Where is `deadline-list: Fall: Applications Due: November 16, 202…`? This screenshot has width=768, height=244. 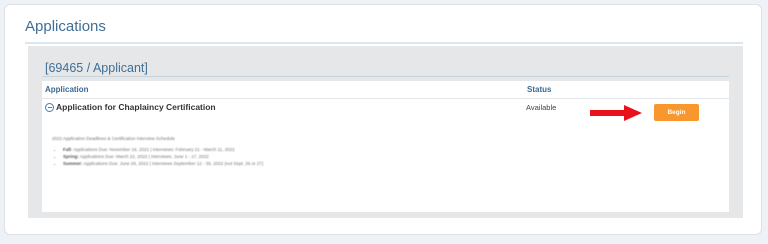
deadline-list: Fall: Applications Due: November 16, 202… is located at coordinates (292, 156).